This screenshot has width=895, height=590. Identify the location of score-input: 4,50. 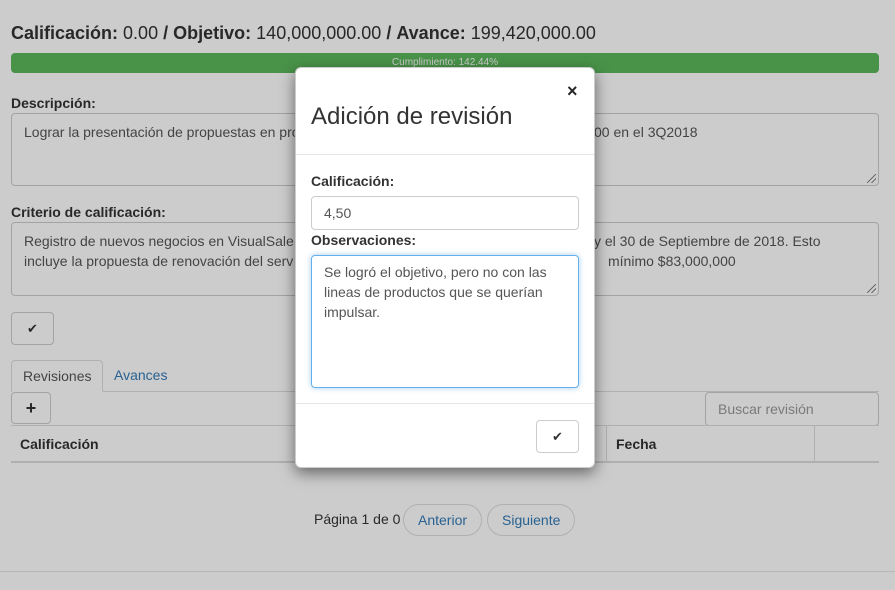
(445, 213).